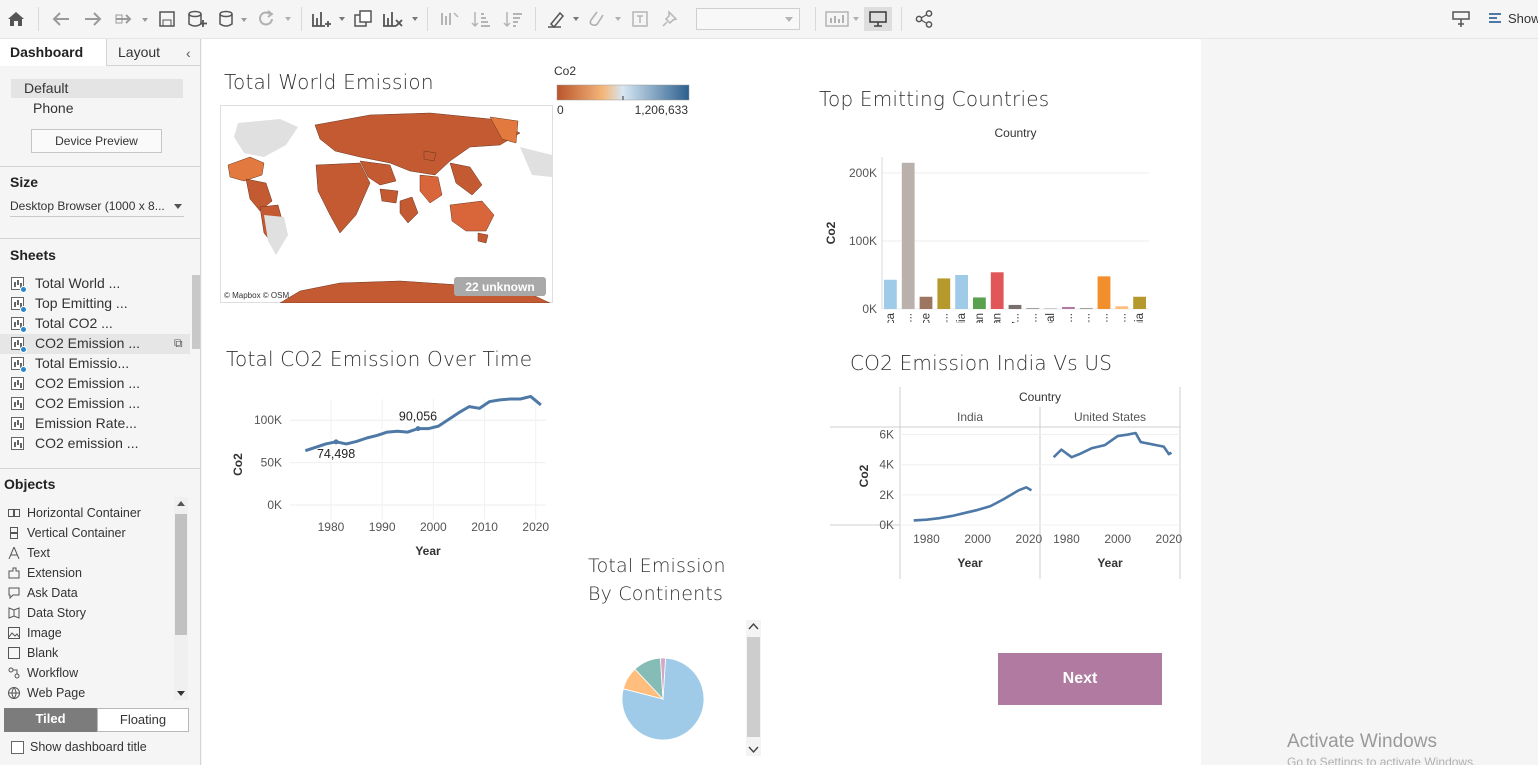 The height and width of the screenshot is (765, 1538). I want to click on labels-icon, so click(640, 19).